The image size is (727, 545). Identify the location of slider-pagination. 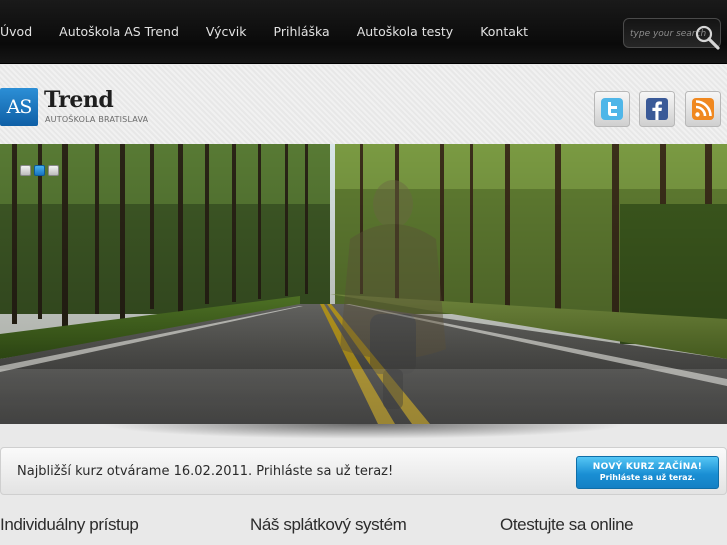
(39, 170).